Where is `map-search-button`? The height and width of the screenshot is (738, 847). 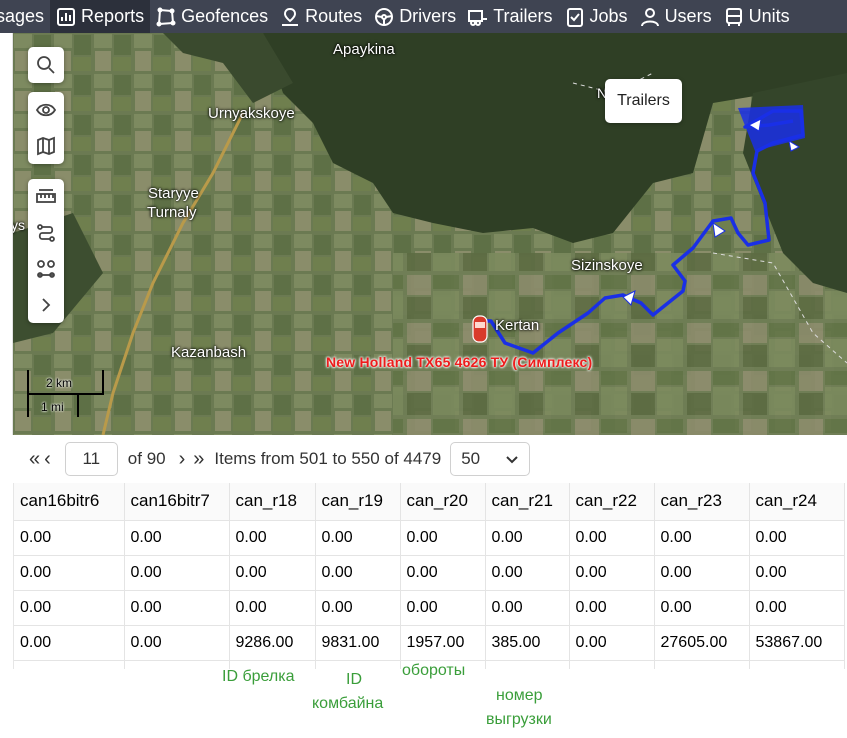 map-search-button is located at coordinates (46, 65).